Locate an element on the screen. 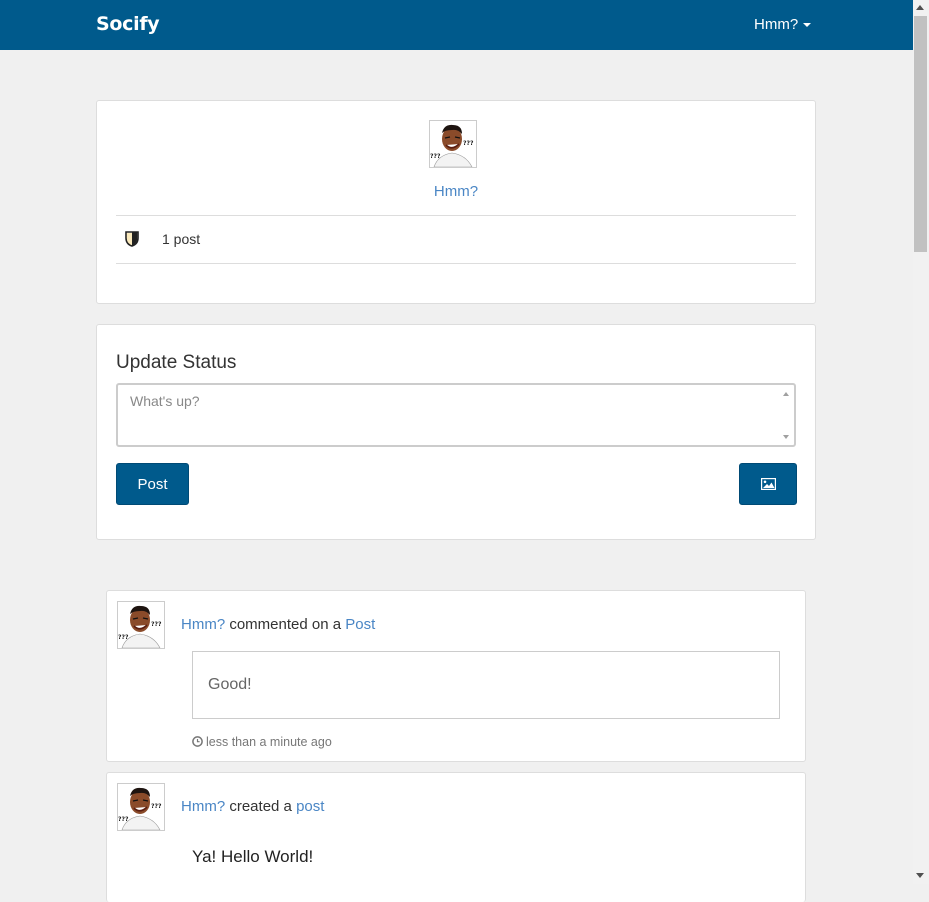  shield-icon is located at coordinates (132, 239).